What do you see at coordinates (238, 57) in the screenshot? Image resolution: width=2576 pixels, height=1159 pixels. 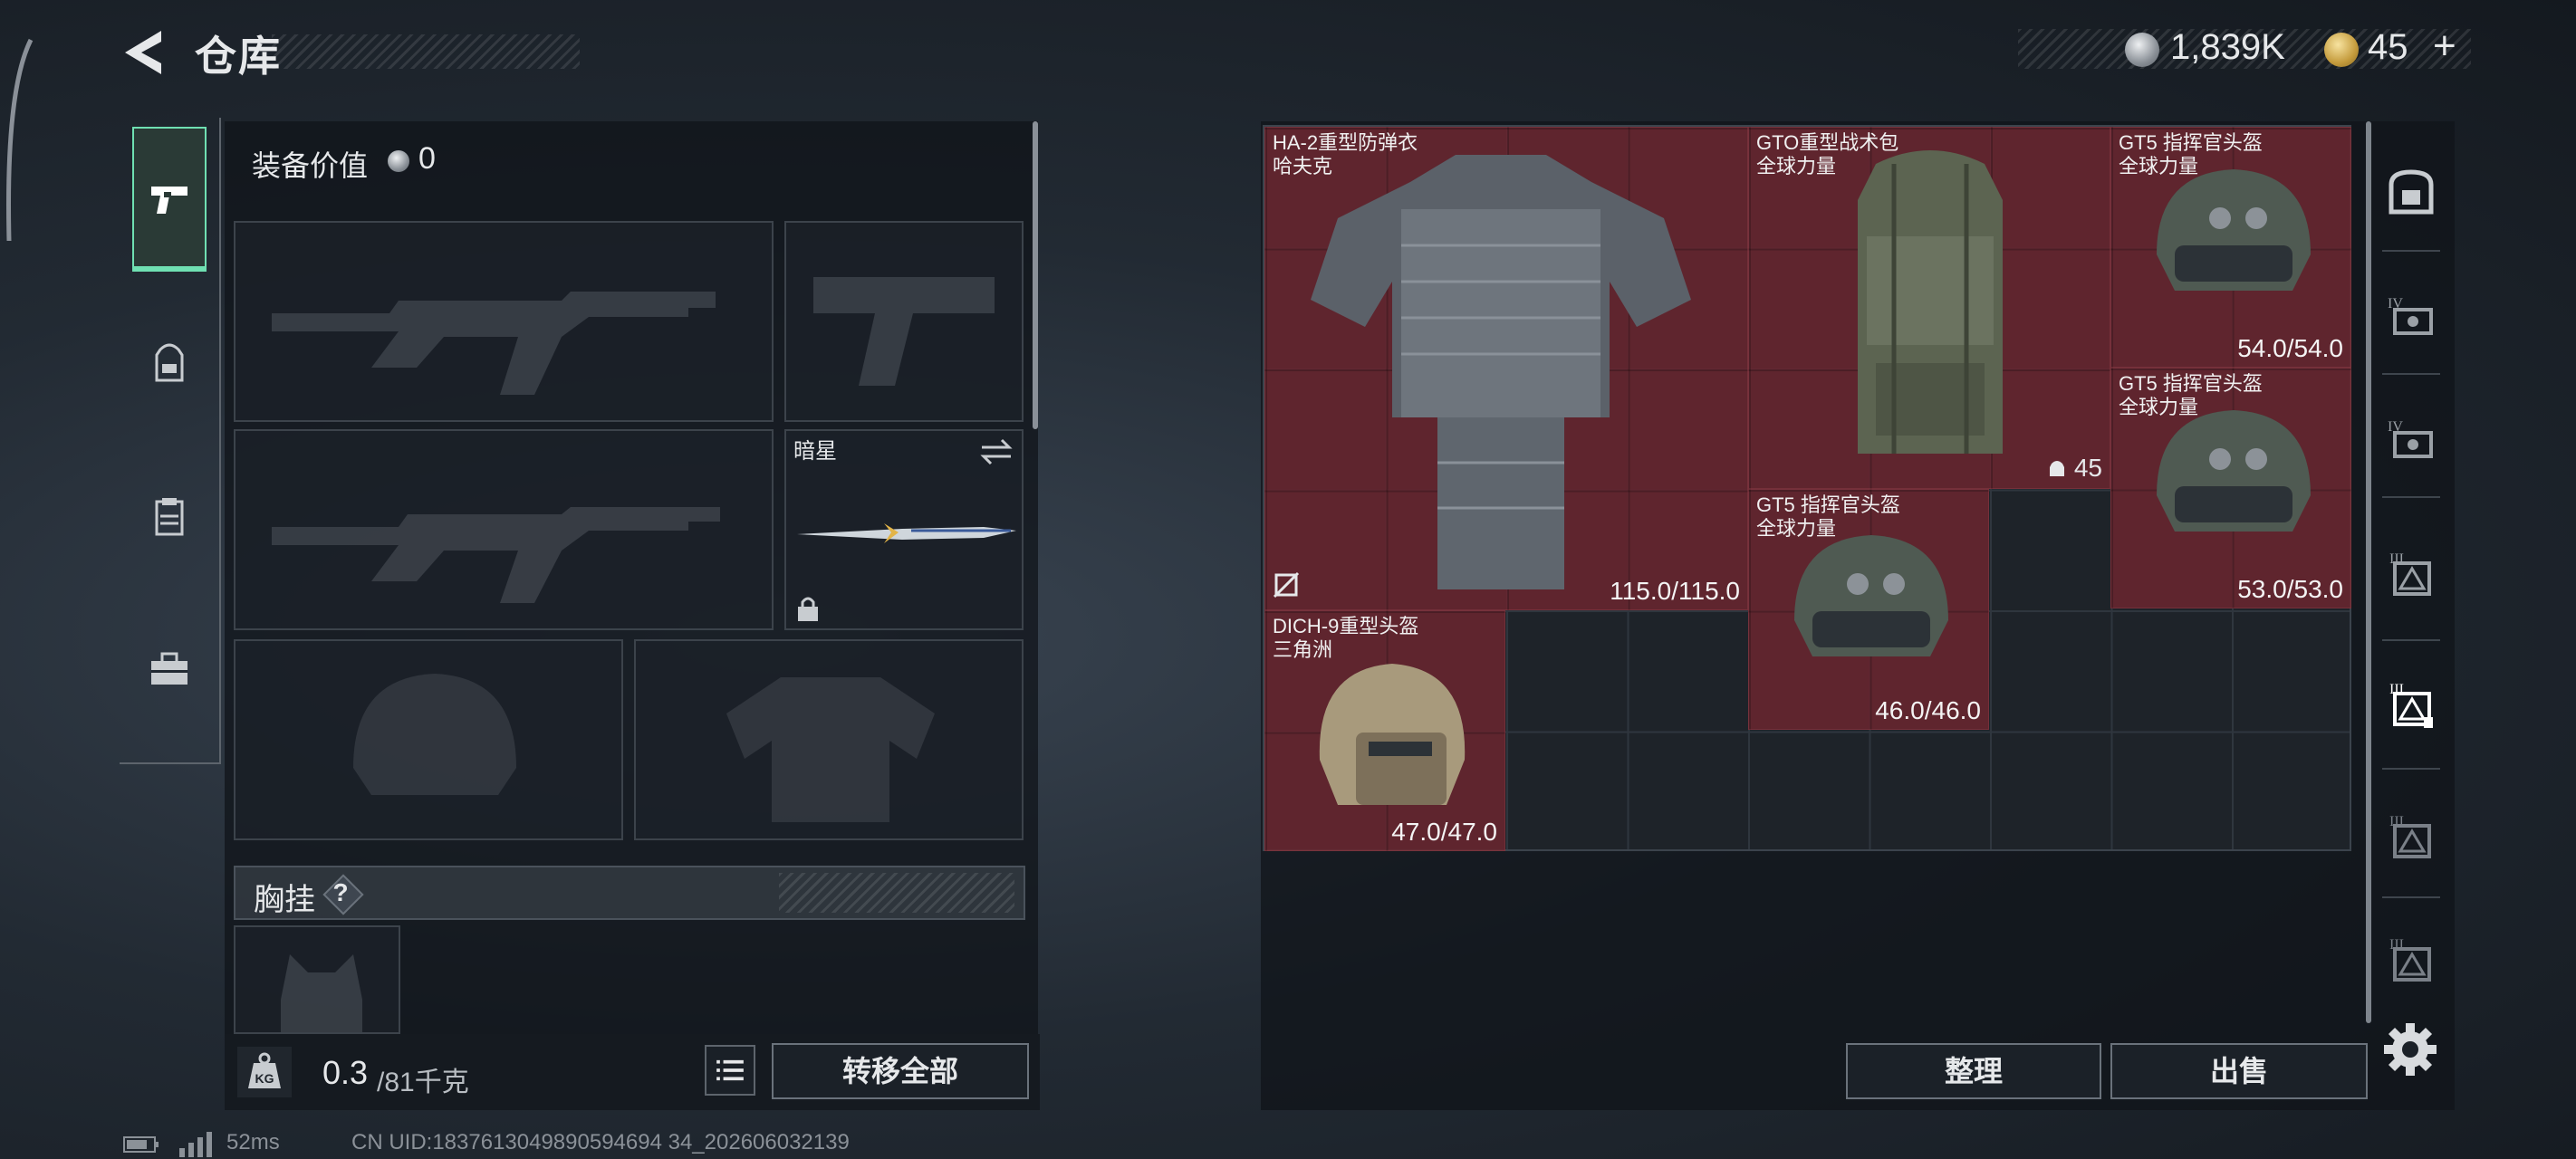 I see `page-title: 仓库` at bounding box center [238, 57].